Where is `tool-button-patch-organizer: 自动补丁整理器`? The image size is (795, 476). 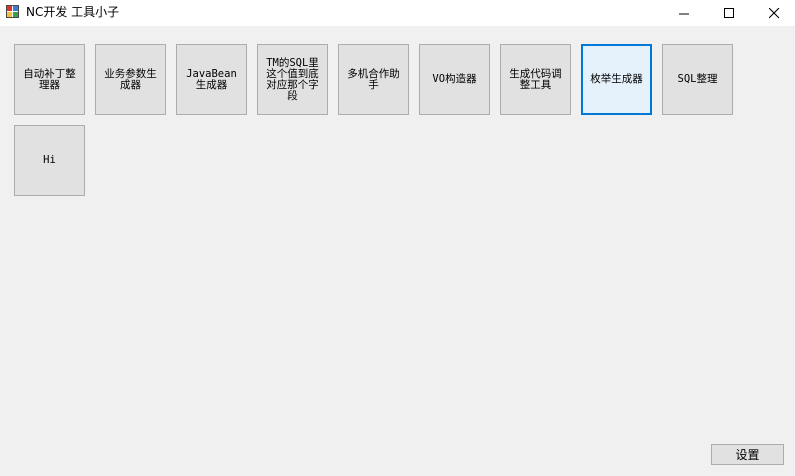 tool-button-patch-organizer: 自动补丁整理器 is located at coordinates (49, 79).